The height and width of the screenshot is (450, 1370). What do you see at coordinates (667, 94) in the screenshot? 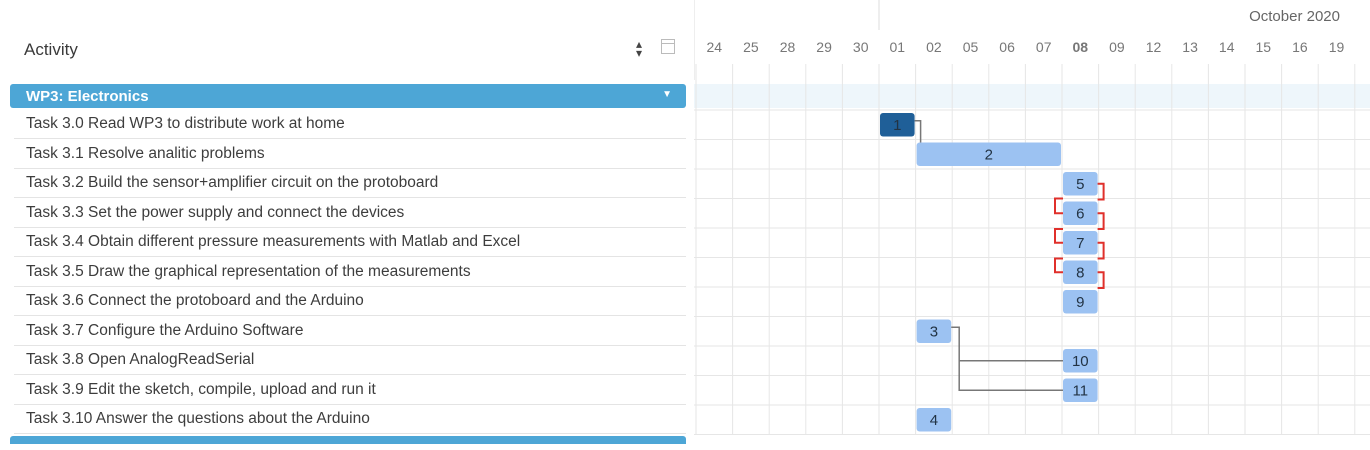
I see `chevron-down-icon: ▼` at bounding box center [667, 94].